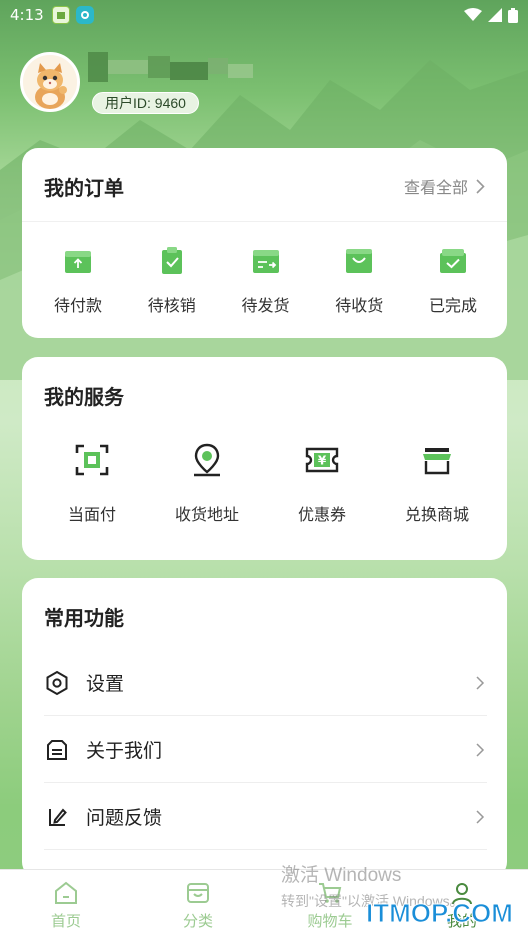 The height and width of the screenshot is (939, 528). I want to click on order-status-row: 待付款 待核销 待发货 待收货 已完成, so click(265, 280).